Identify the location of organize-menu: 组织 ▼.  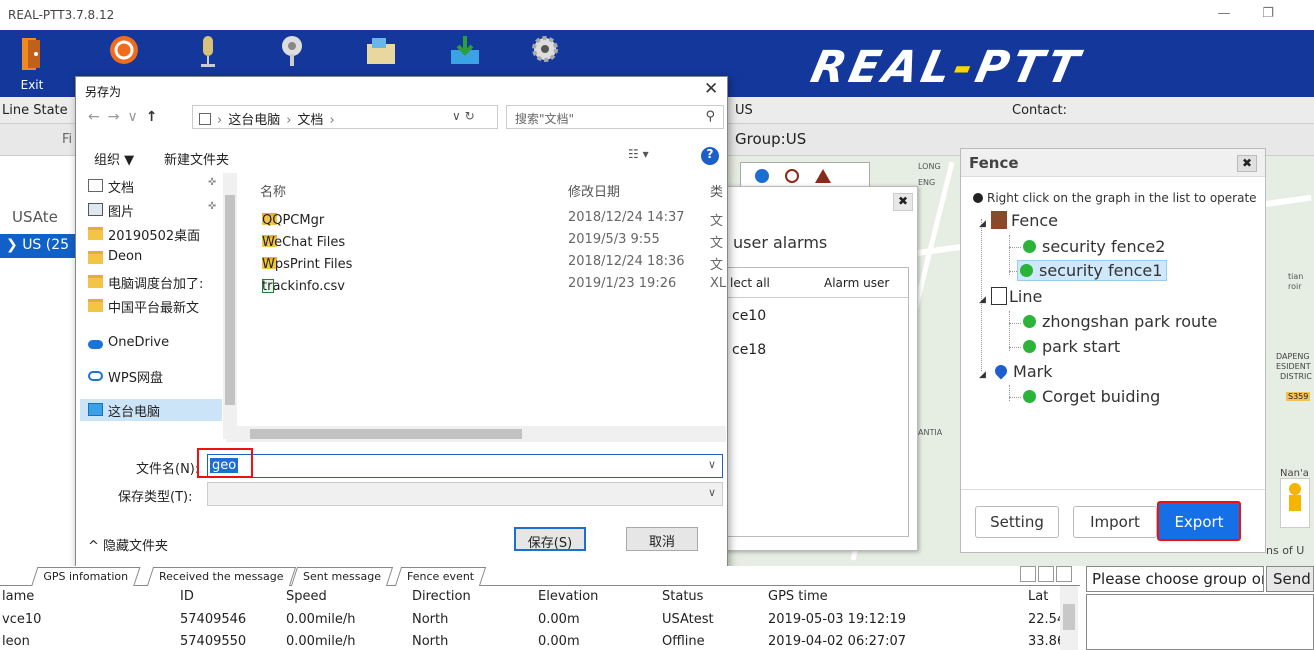
(114, 158).